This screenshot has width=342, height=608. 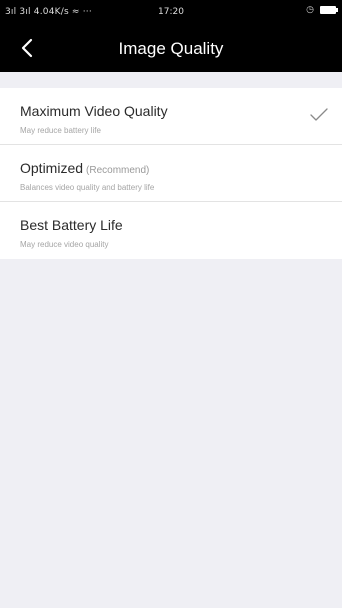 I want to click on battery-icon, so click(x=329, y=10).